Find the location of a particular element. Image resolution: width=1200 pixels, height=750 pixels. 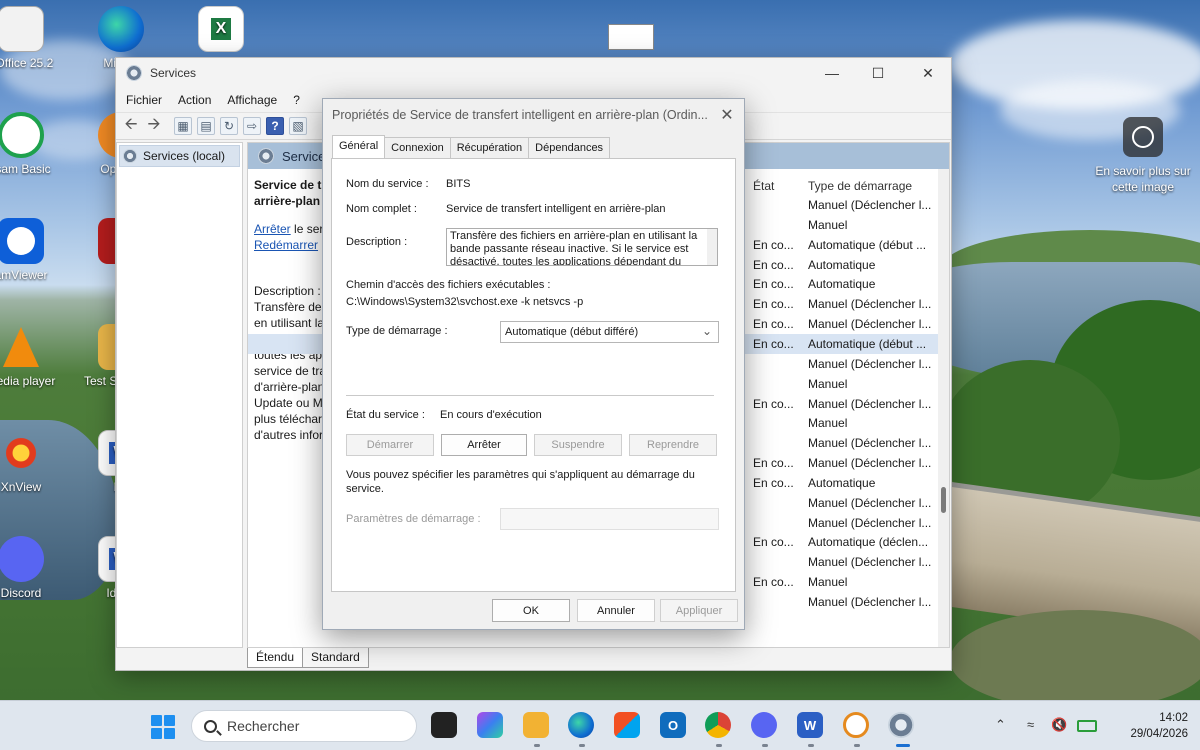

console-tree: Services (local) is located at coordinates (179, 395).